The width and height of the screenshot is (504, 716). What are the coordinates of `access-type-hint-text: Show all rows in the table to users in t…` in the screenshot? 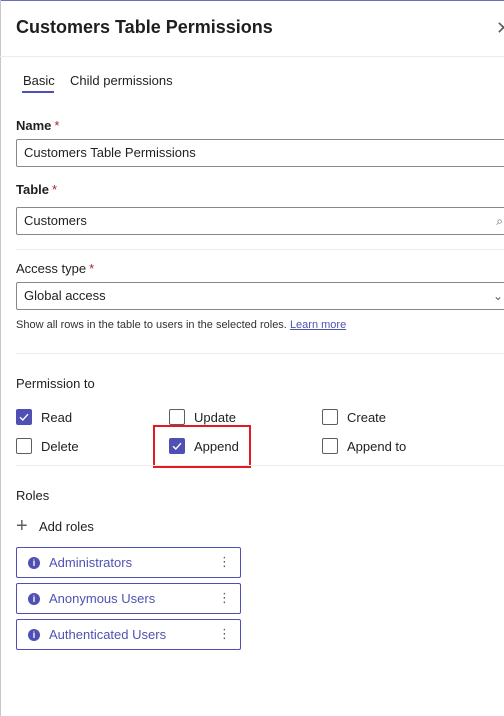 It's located at (151, 325).